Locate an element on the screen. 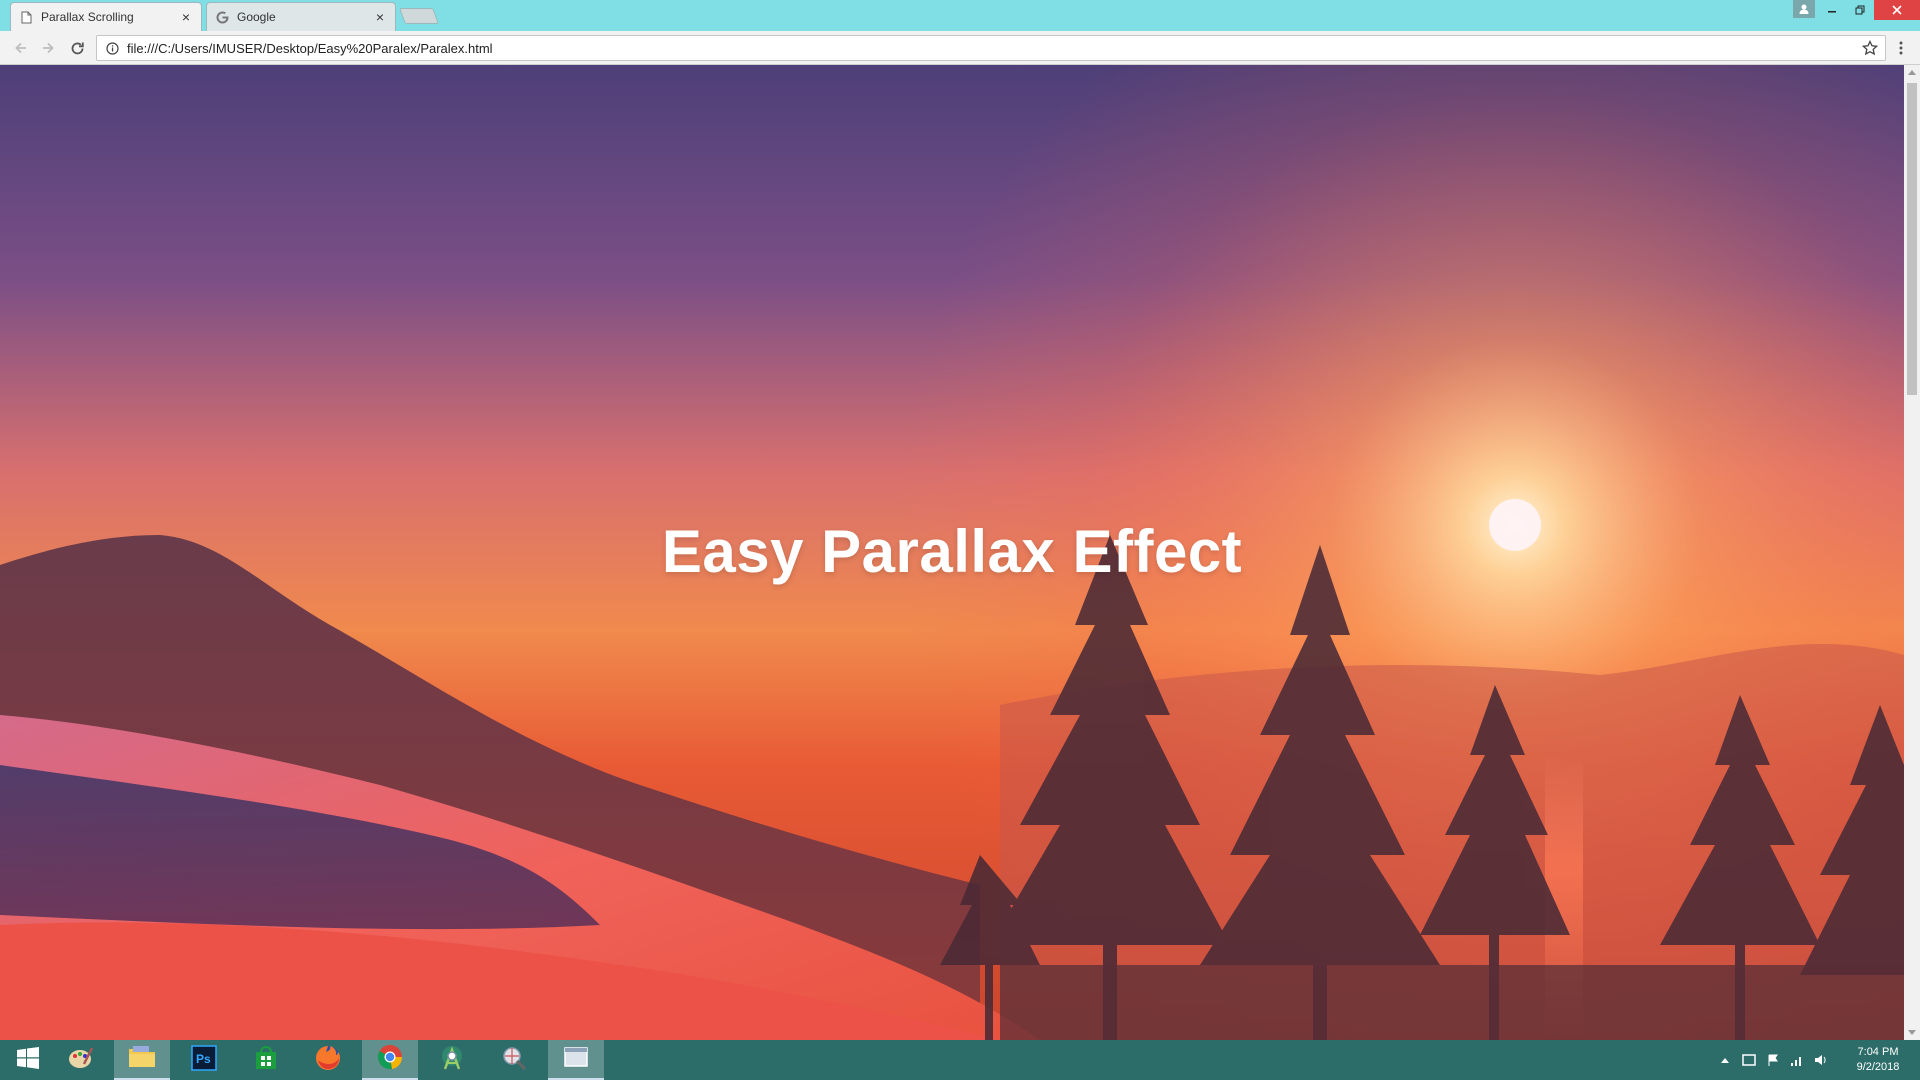 The height and width of the screenshot is (1080, 1920). forward-button is located at coordinates (48, 48).